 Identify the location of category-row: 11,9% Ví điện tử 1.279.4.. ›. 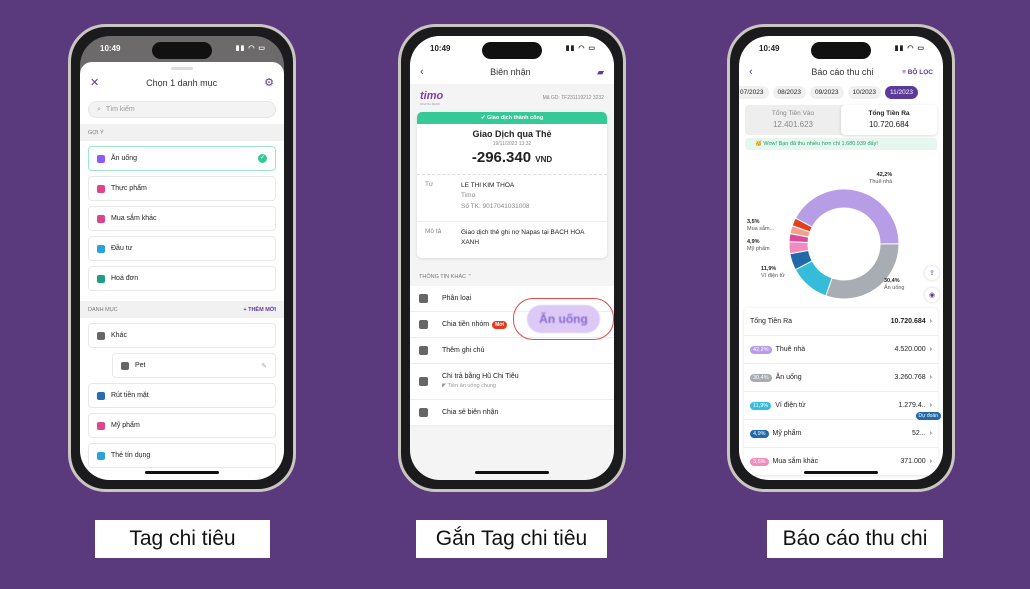
(841, 406).